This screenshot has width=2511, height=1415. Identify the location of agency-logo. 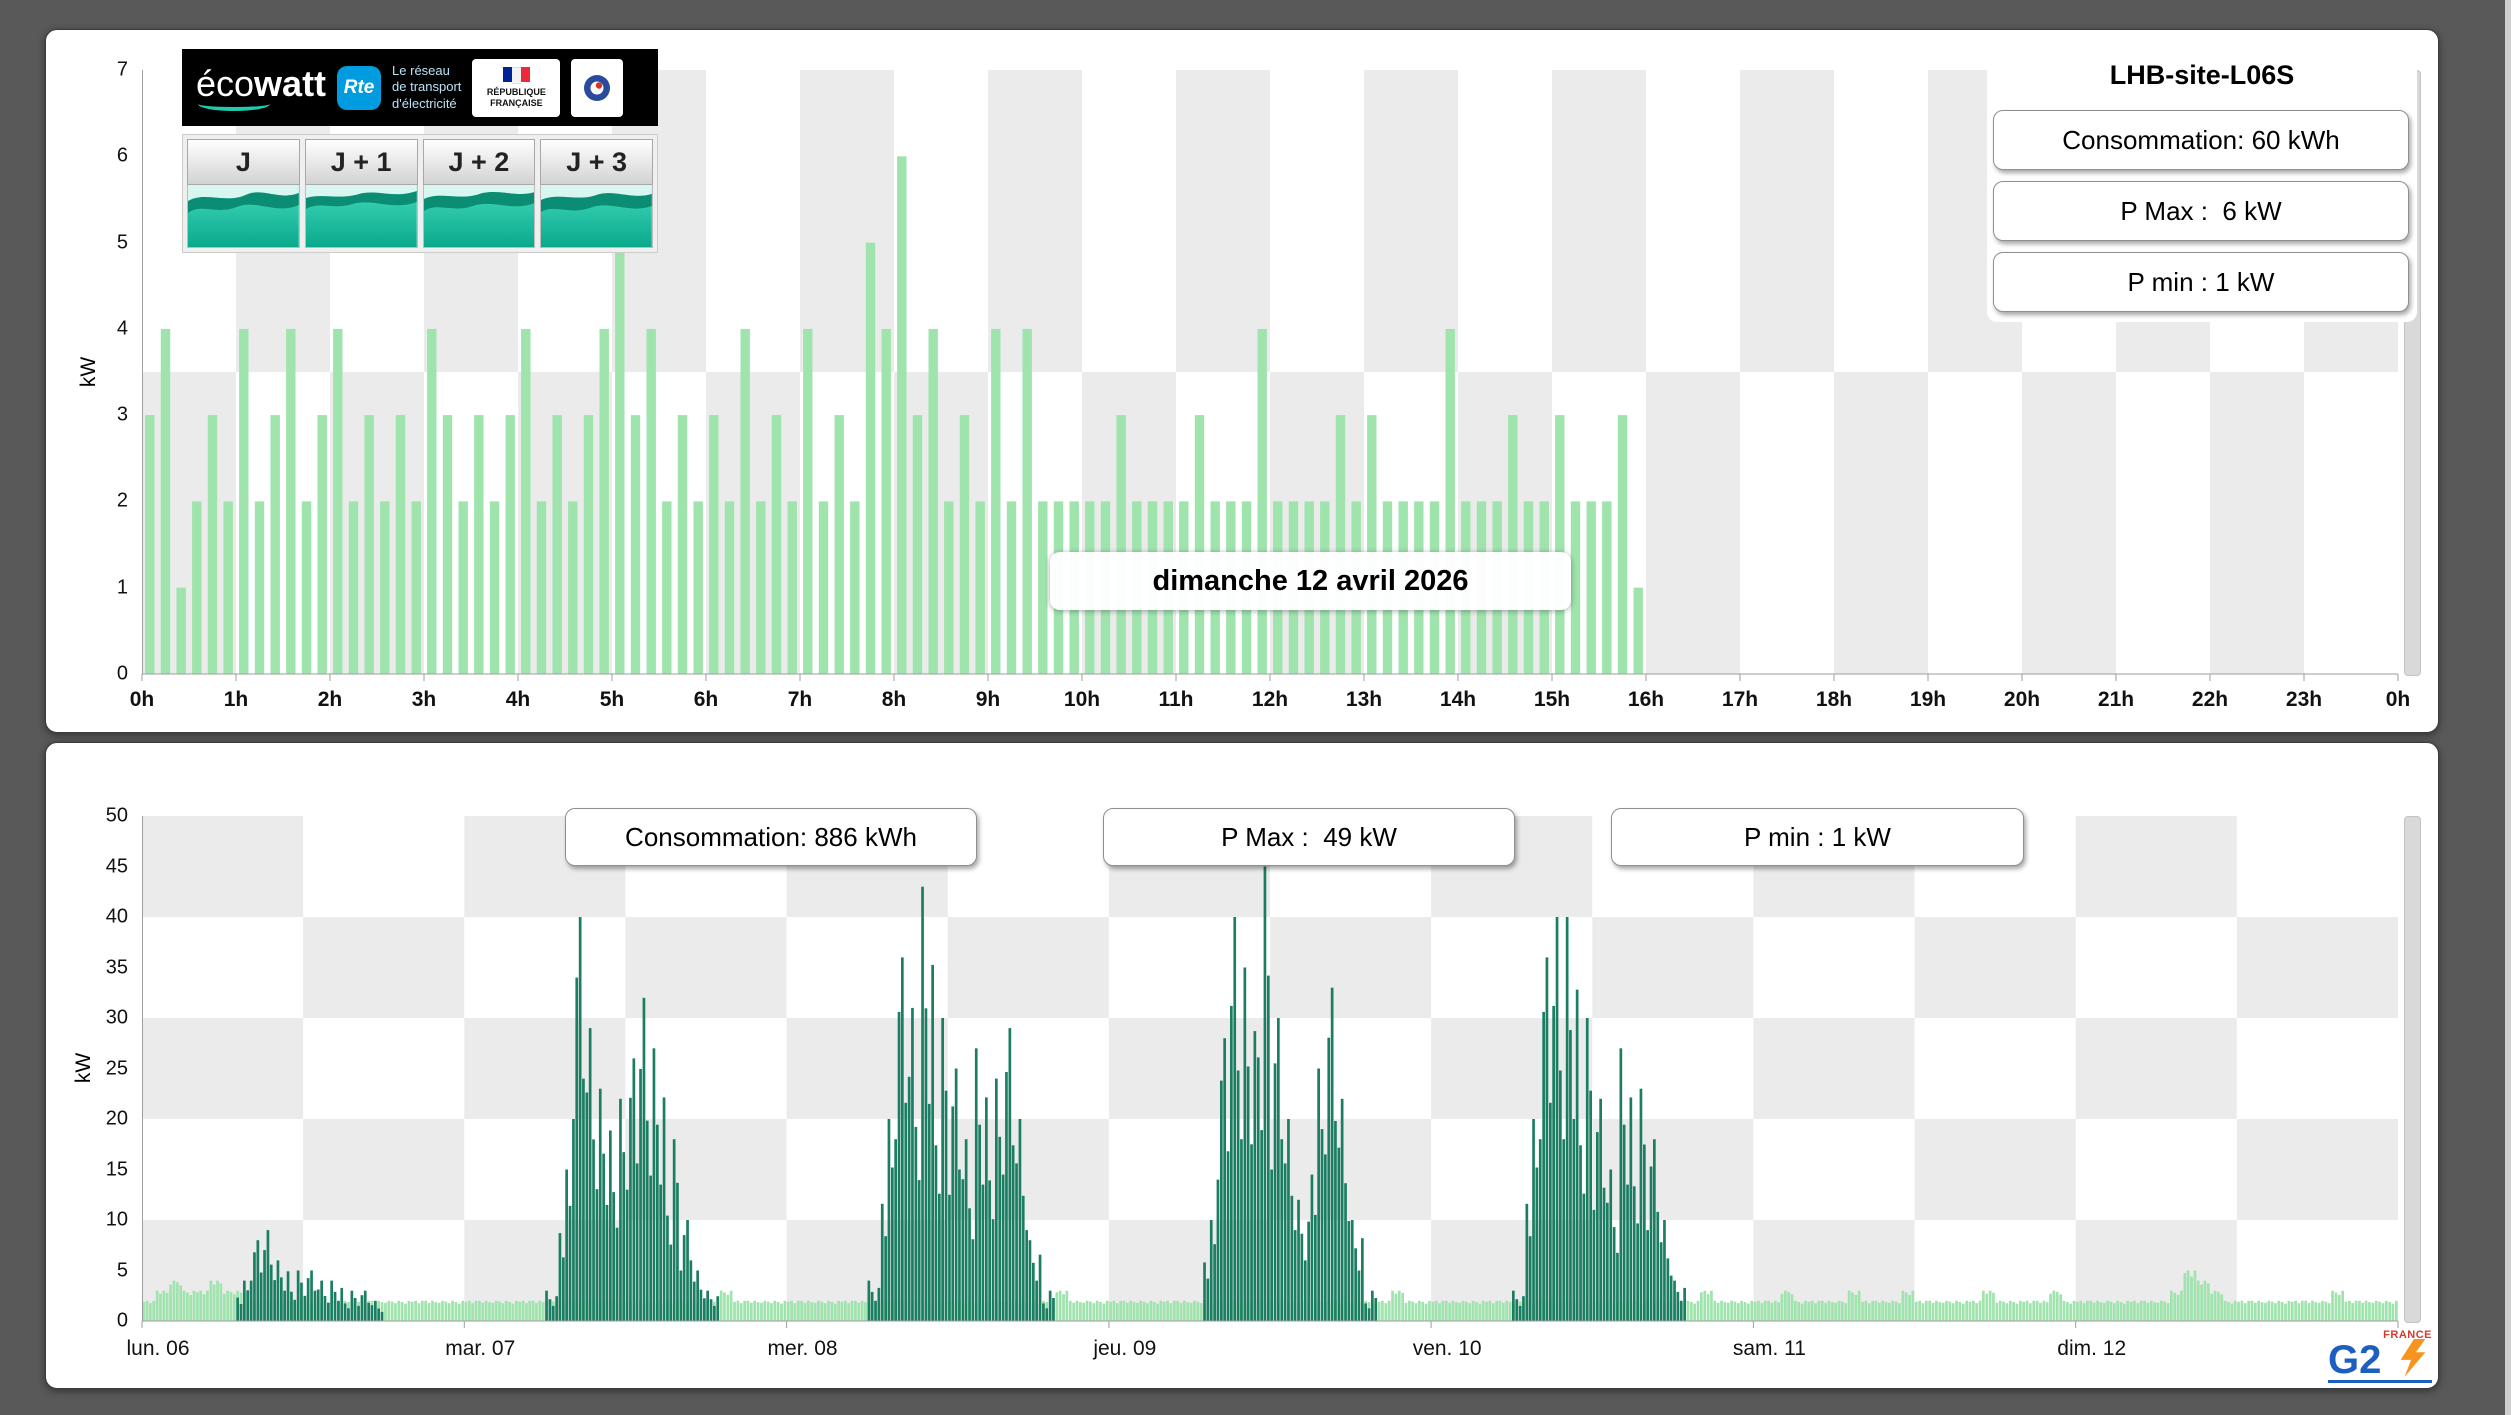
(597, 87).